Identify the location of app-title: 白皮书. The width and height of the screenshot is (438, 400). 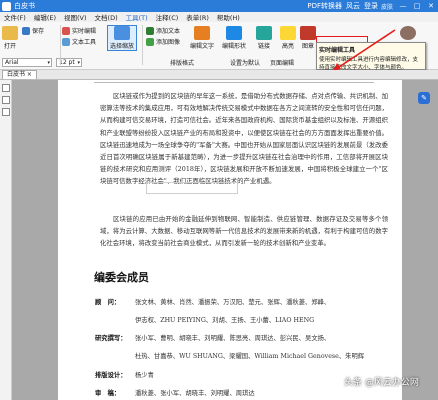
(24, 6).